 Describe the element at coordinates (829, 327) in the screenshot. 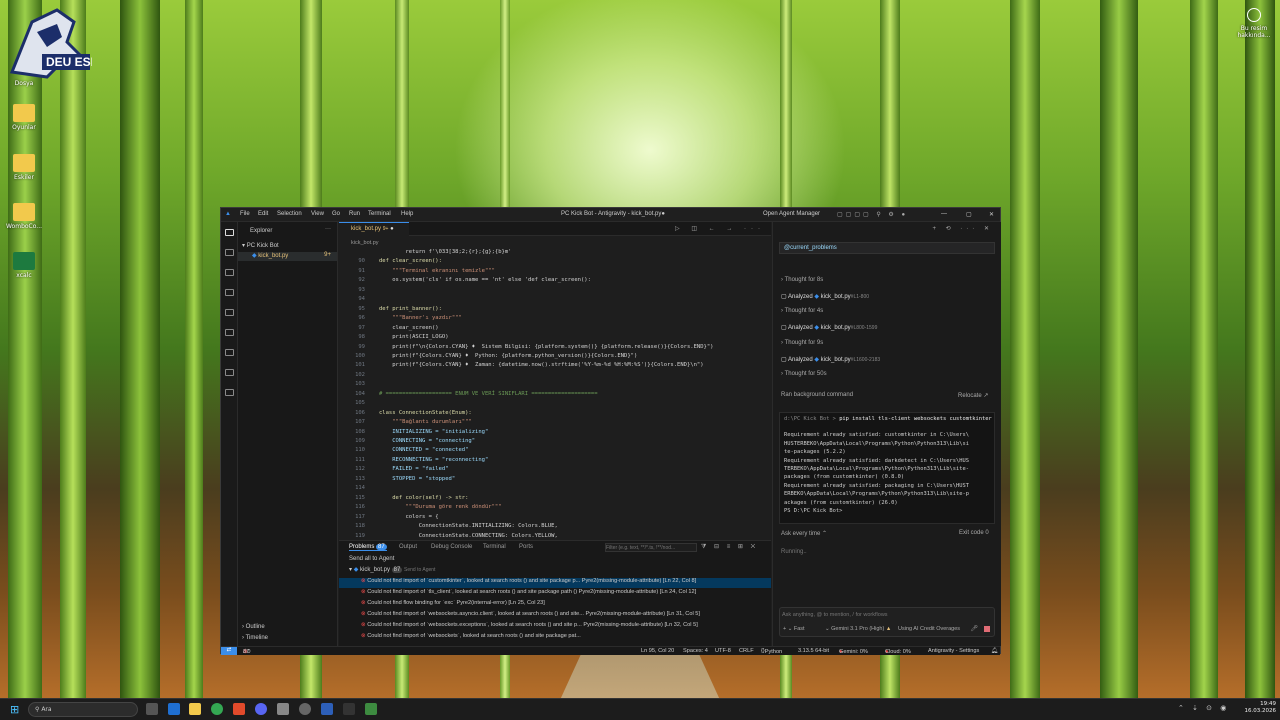

I see `analyzed-step: ▢ Analyzed ◆ kick_bot.py#L800-1599` at that location.